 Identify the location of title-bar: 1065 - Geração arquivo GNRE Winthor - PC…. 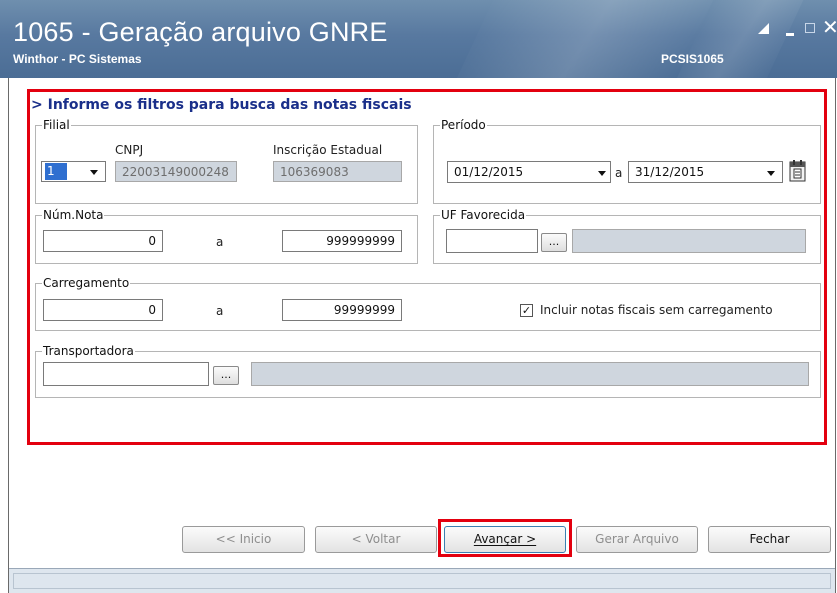
(418, 39).